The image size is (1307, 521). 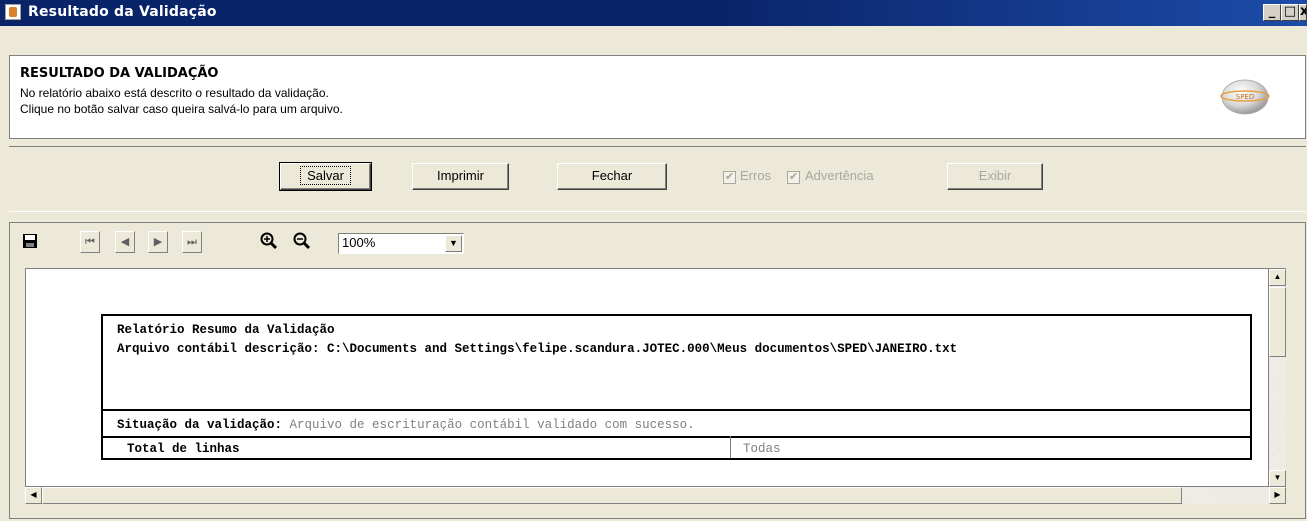 I want to click on total-lines-label: Total de linhas, so click(x=183, y=449).